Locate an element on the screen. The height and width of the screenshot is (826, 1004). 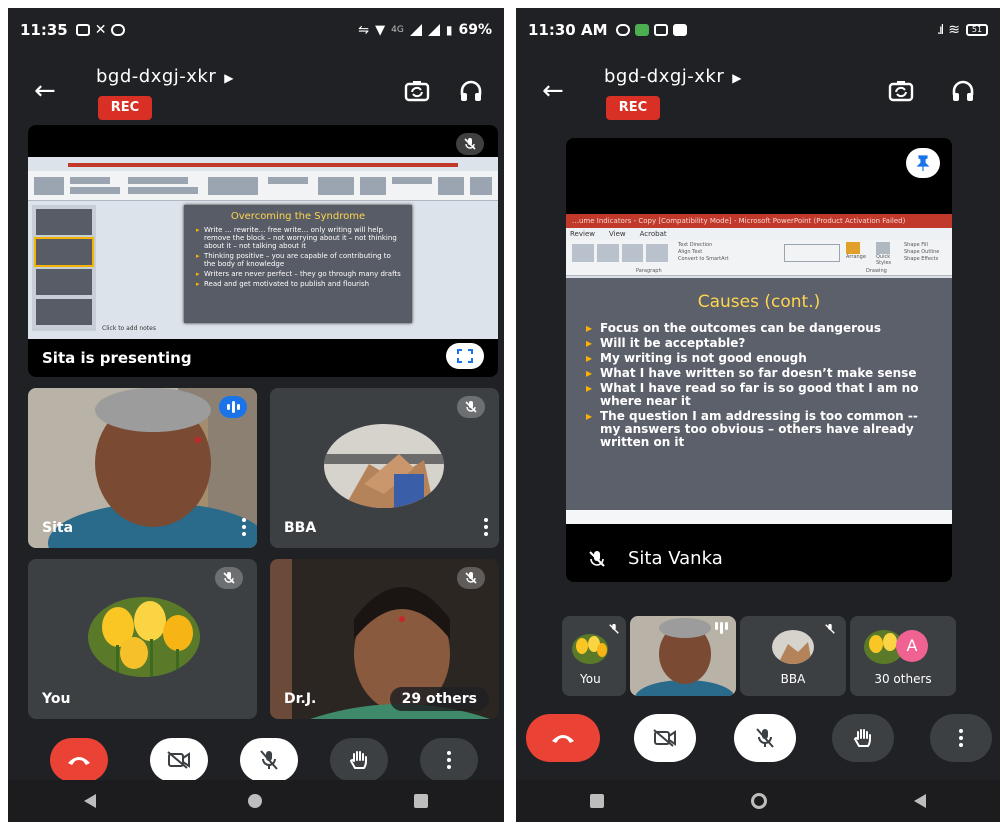
status-bar: 11:35 ✕ ⇋ ▼ 4G ▮ 69% is located at coordinates (256, 30).